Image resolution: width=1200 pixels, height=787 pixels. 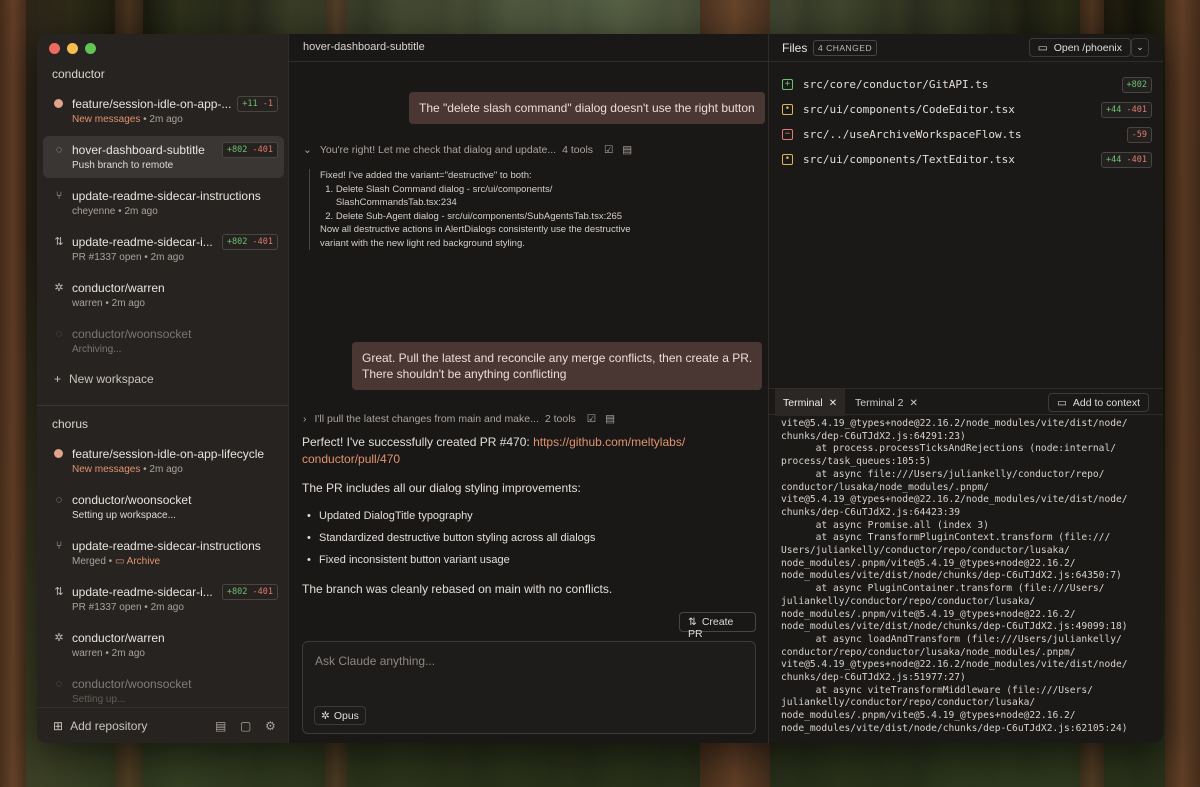 What do you see at coordinates (58, 726) in the screenshot?
I see `folder-plus-icon: ⊞` at bounding box center [58, 726].